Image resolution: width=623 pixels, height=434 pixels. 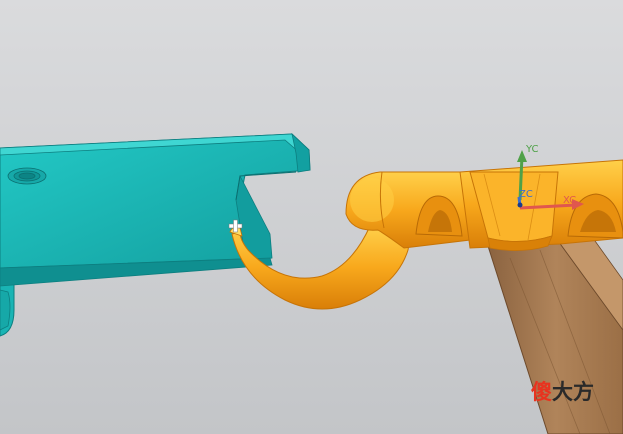 What do you see at coordinates (532, 149) in the screenshot?
I see `y-axis-label: YC` at bounding box center [532, 149].